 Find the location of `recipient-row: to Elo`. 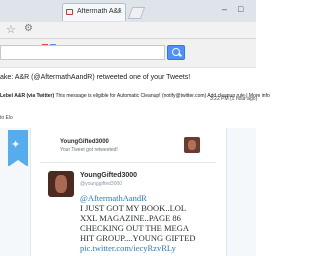

recipient-row: to Elo is located at coordinates (6, 118).